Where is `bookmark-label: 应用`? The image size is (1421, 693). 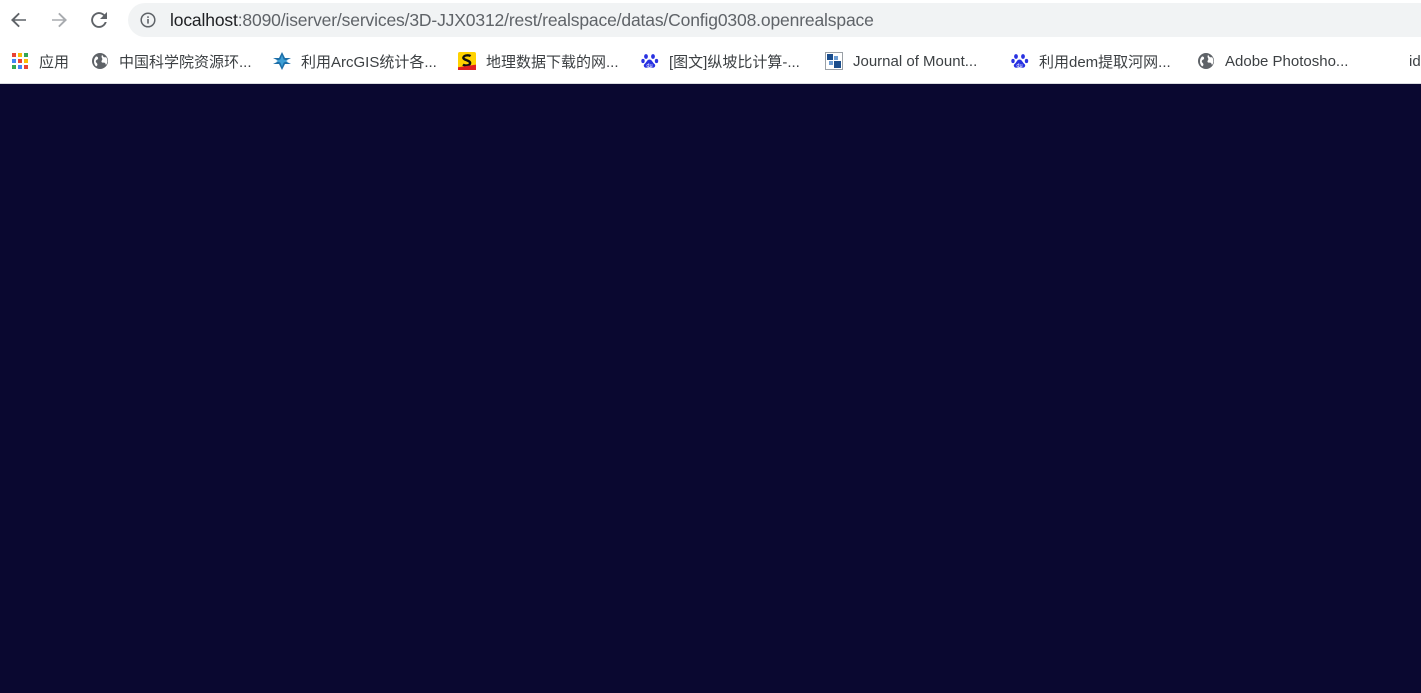
bookmark-label: 应用 is located at coordinates (54, 62).